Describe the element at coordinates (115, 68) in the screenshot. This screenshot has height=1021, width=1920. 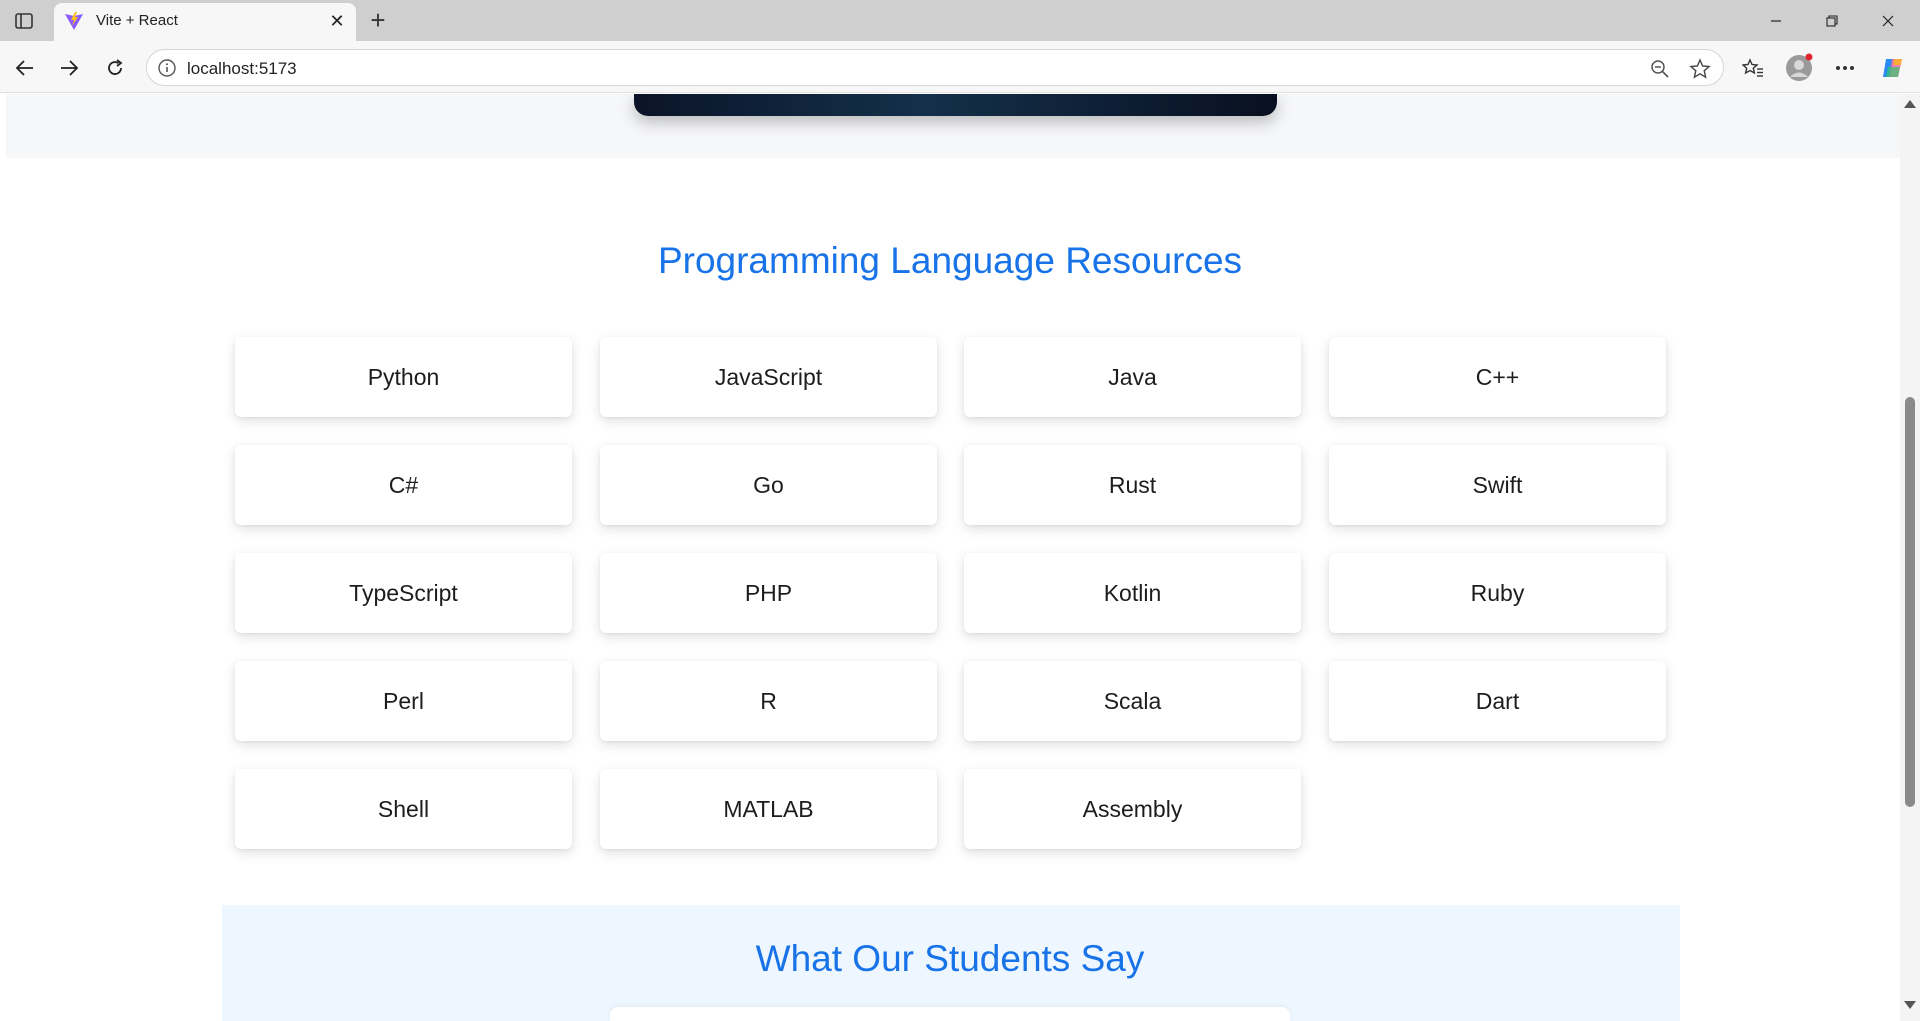
I see `refresh-icon` at that location.